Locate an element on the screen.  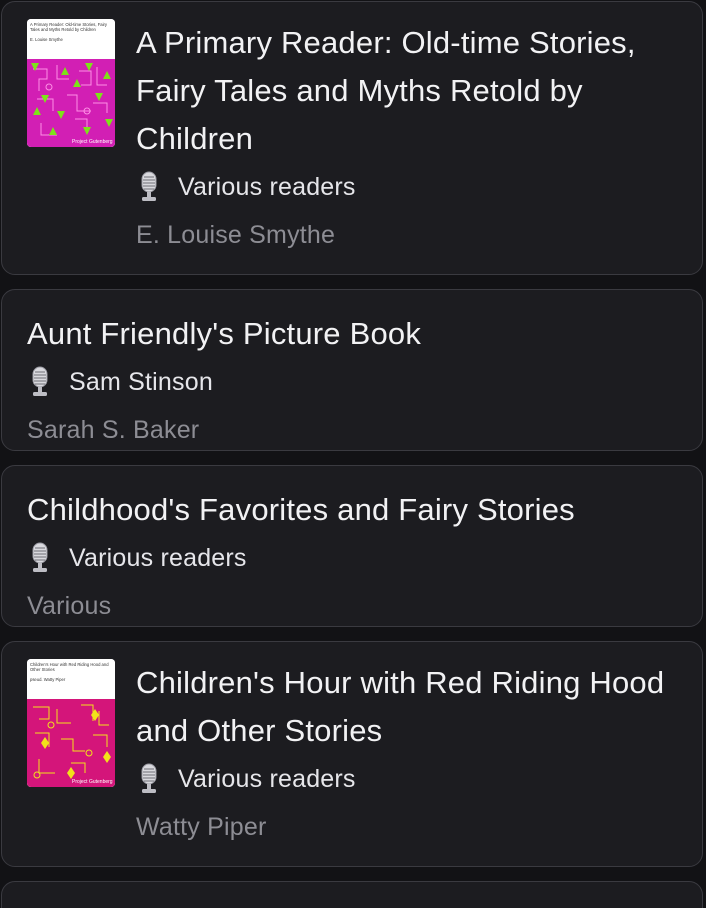
book-card is located at coordinates (352, 894).